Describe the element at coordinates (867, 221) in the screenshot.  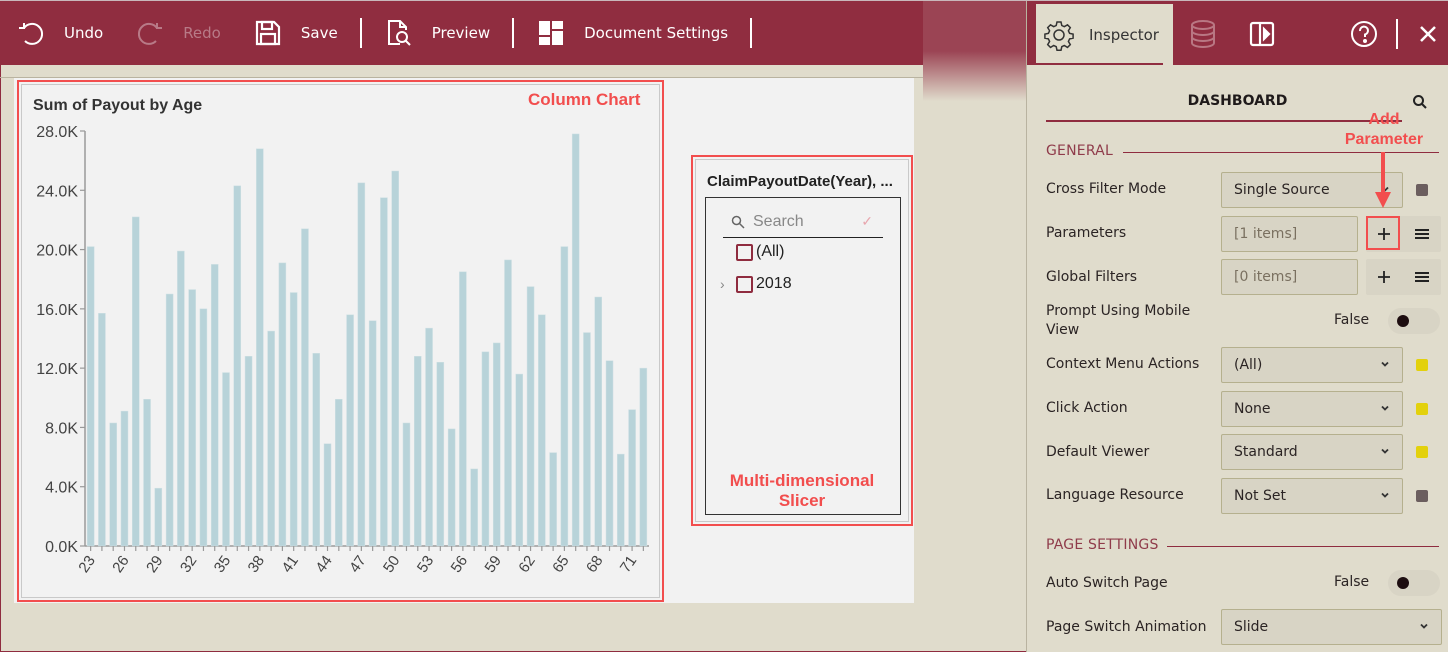
I see `apply-check-icon: ✓` at that location.